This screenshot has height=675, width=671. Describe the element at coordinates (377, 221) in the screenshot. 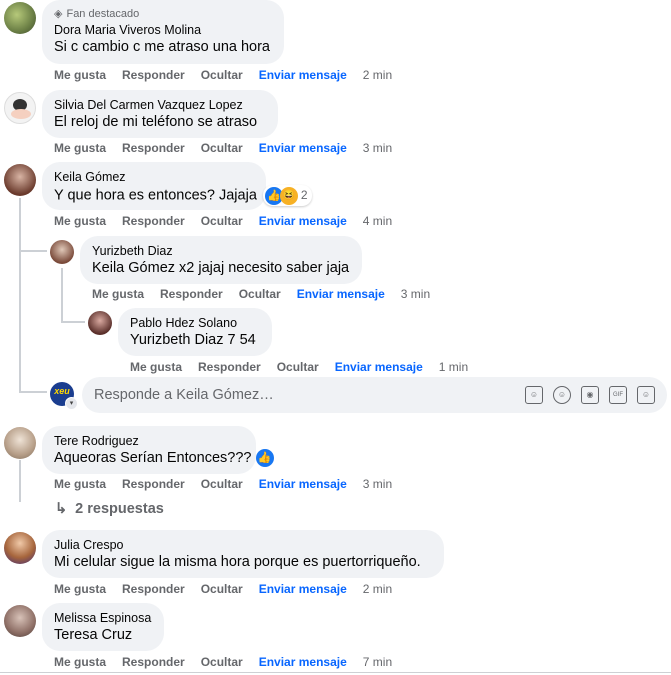

I see `timestamp: 4 min` at that location.